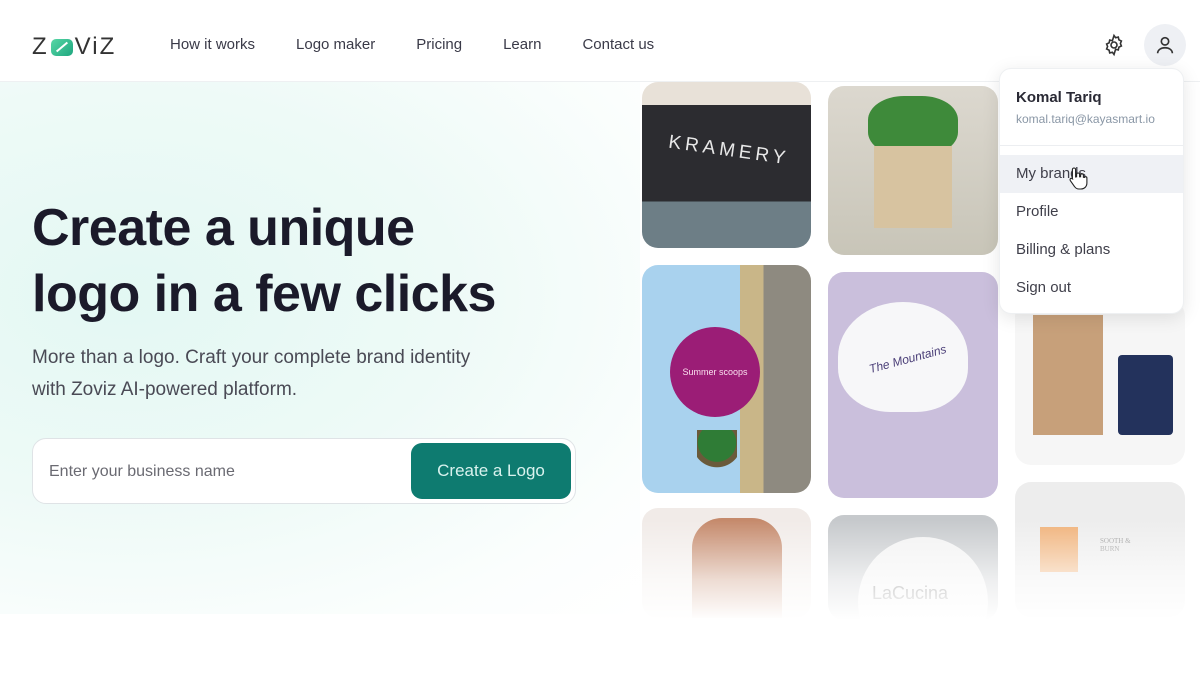  I want to click on user-name: Komal Tariq, so click(1059, 97).